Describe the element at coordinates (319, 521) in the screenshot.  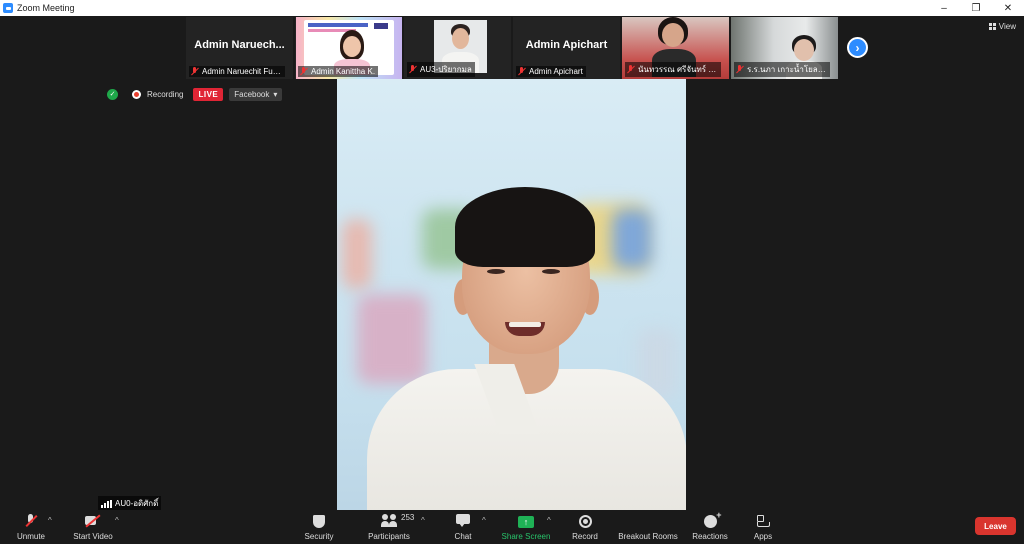
I see `shield-icon` at that location.